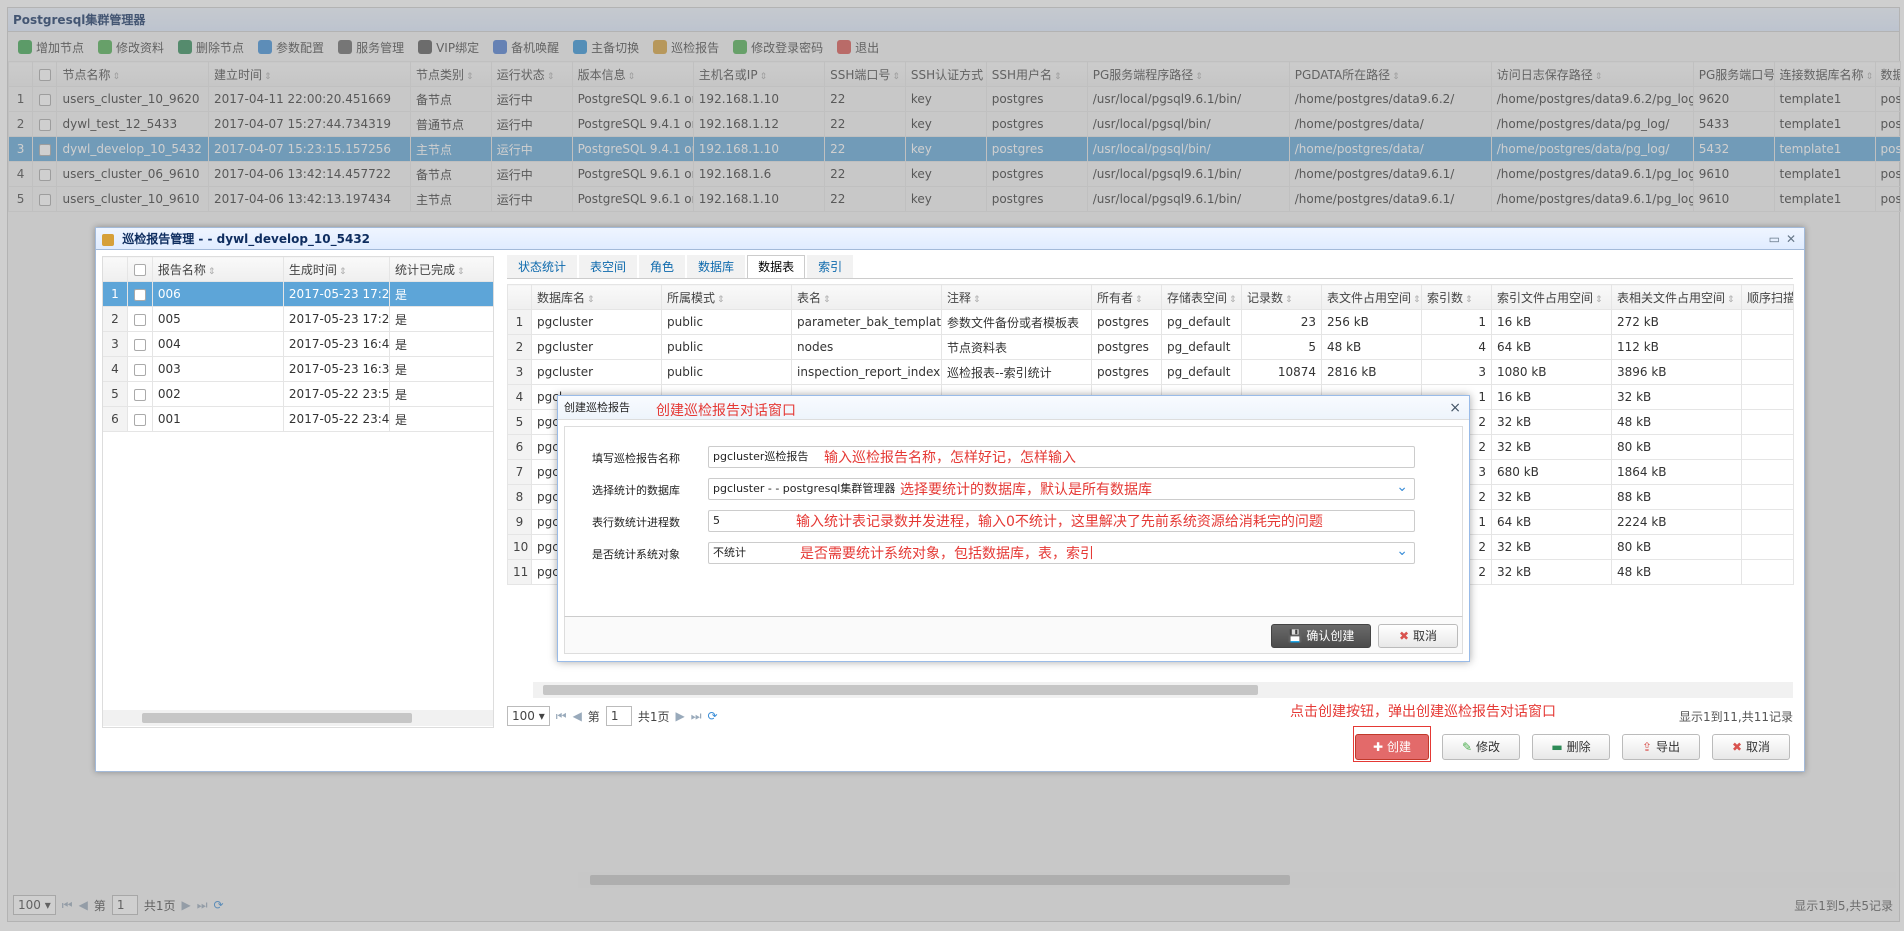 This screenshot has width=1904, height=931. Describe the element at coordinates (1265, 297) in the screenshot. I see `table-col-label: 记录数` at that location.